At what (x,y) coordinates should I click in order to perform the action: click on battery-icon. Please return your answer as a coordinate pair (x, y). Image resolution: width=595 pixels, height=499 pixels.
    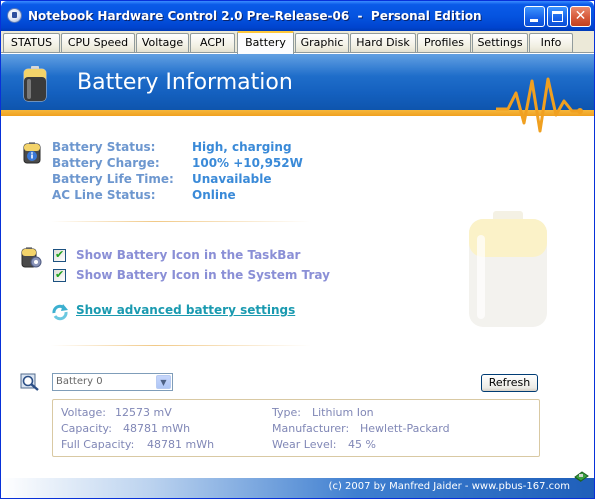
    Looking at the image, I should click on (35, 84).